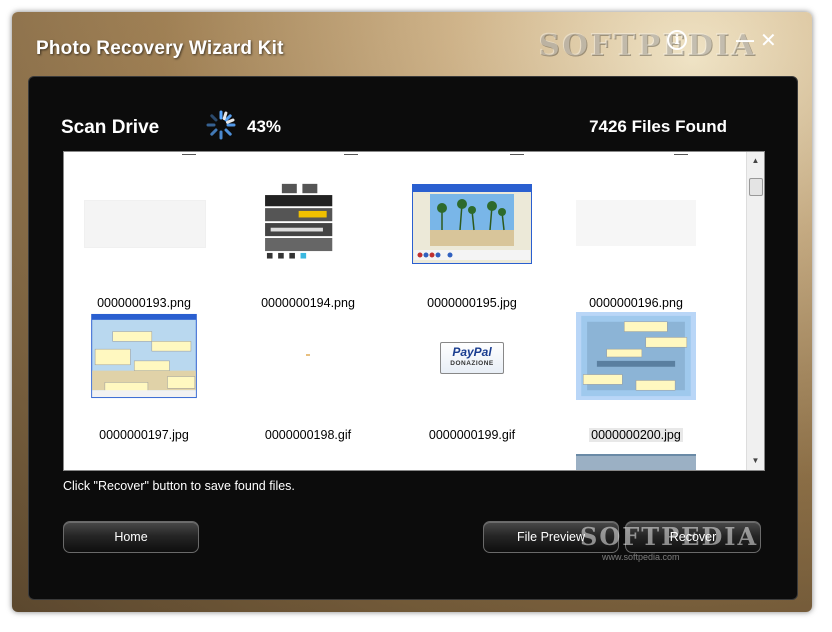 The image size is (832, 632). What do you see at coordinates (131, 537) in the screenshot?
I see `home-button: Home` at bounding box center [131, 537].